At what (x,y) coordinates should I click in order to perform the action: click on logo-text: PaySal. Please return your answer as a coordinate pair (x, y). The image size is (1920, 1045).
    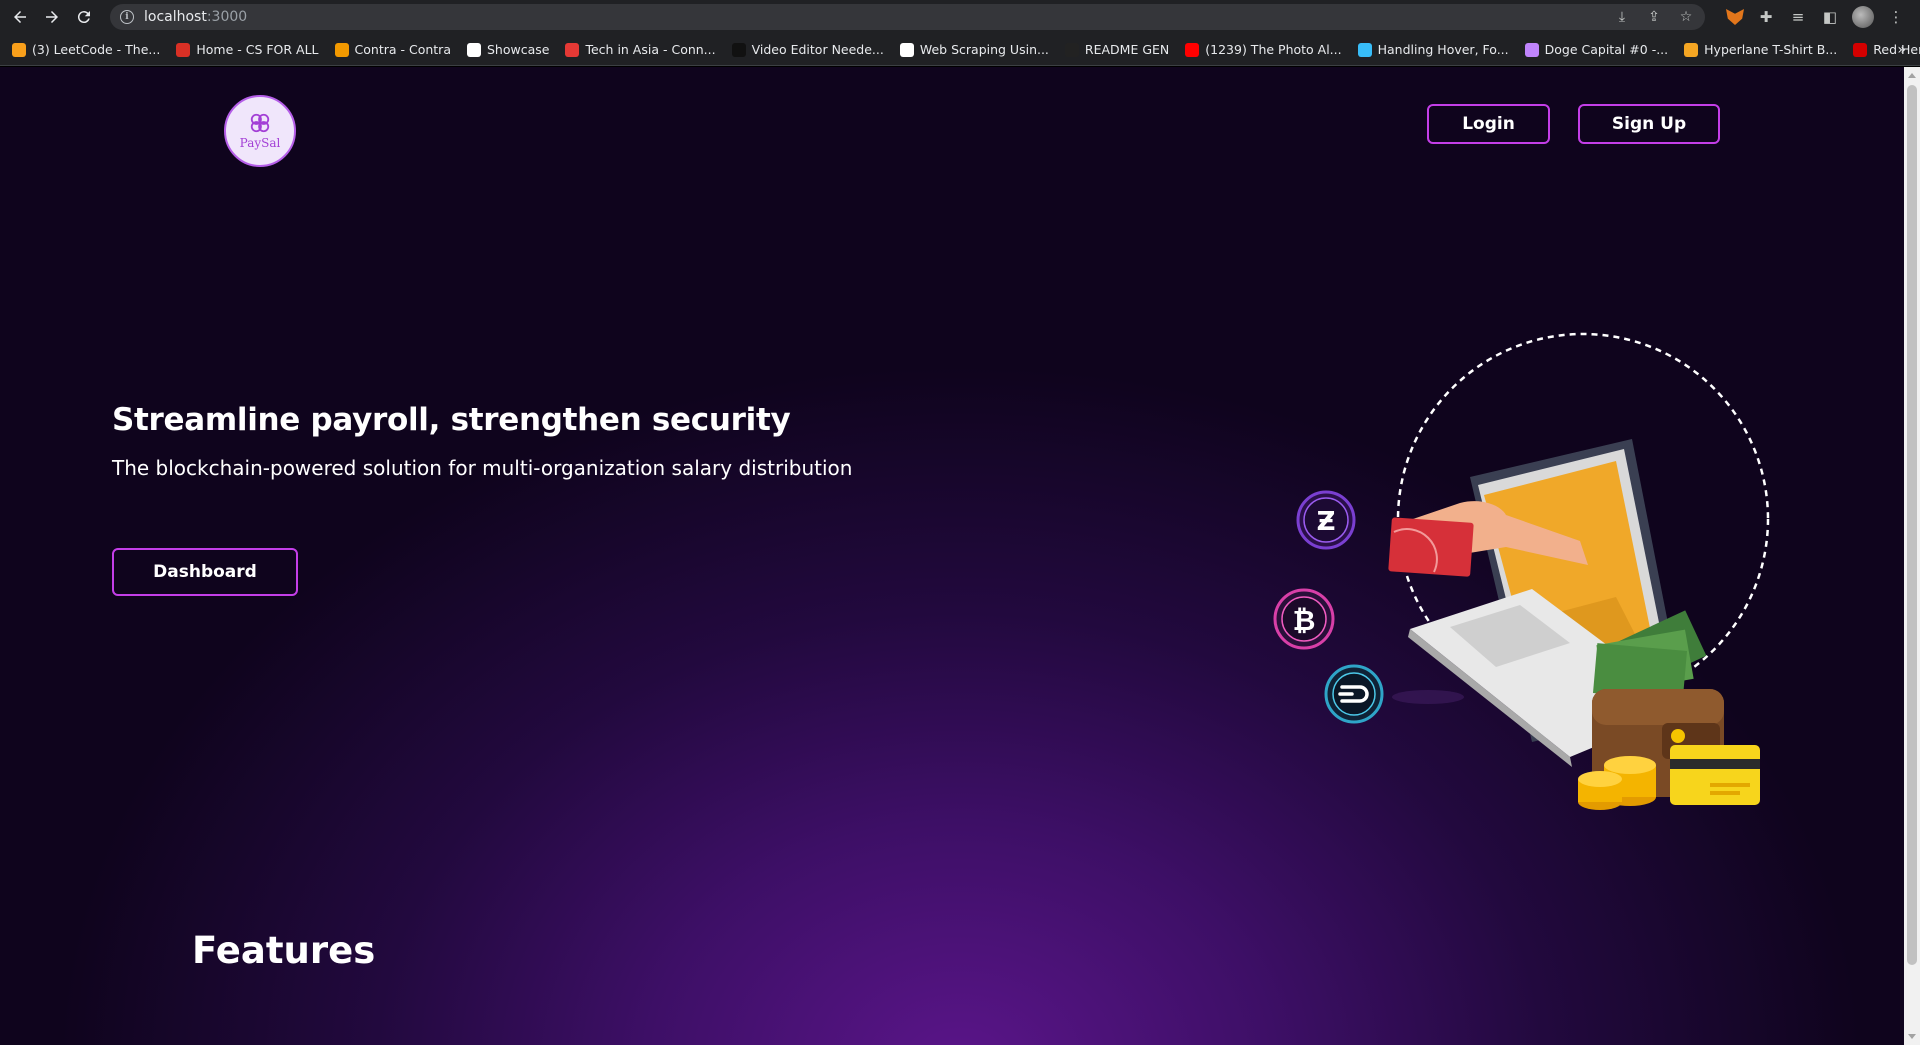
    Looking at the image, I should click on (260, 143).